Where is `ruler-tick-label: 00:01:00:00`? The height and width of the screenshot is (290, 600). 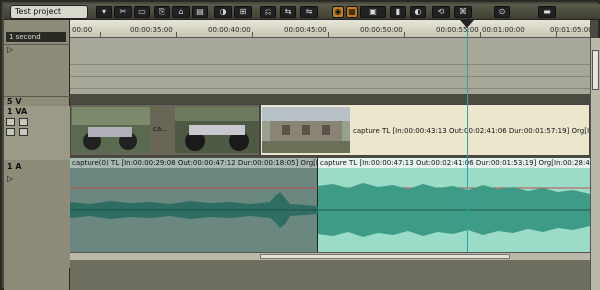
ruler-tick-label: 00:01:00:00 is located at coordinates (503, 30).